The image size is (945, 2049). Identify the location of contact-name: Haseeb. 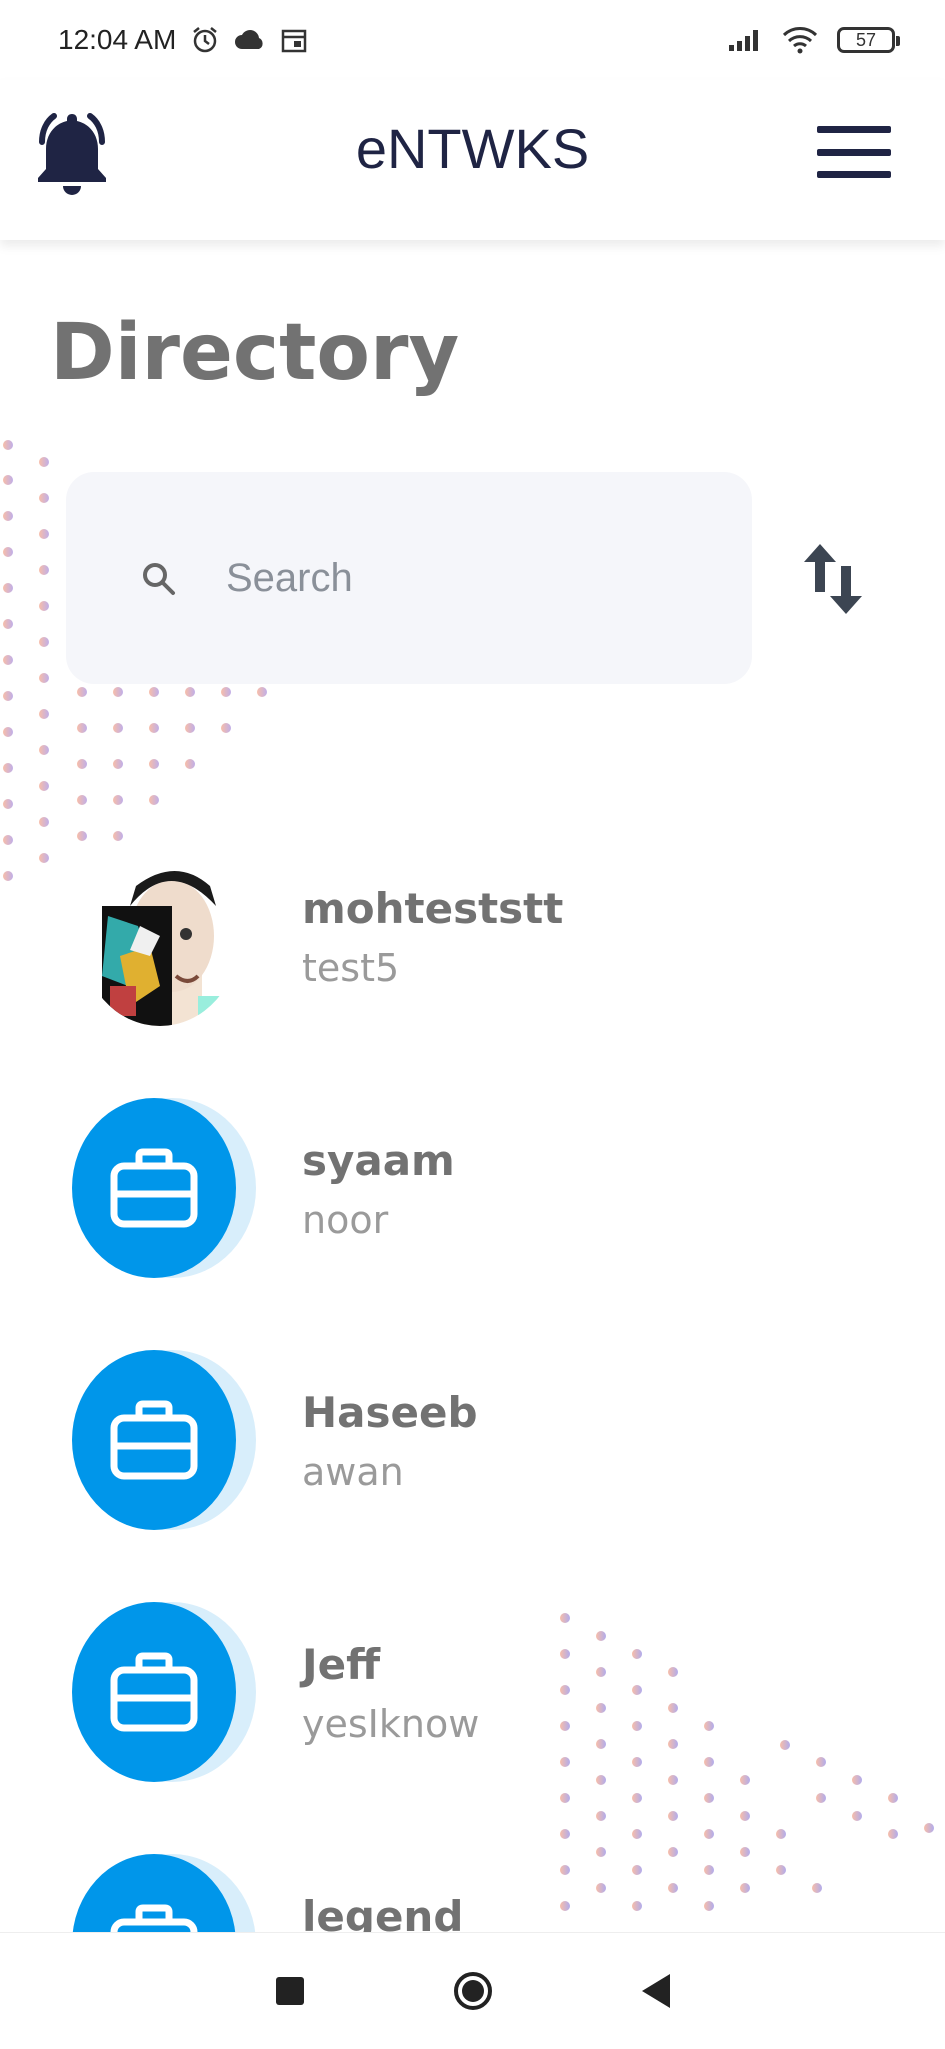
(390, 1412).